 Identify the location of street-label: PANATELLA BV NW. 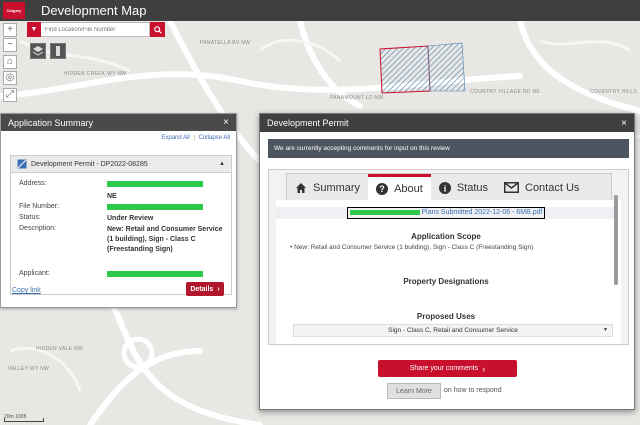
(225, 43).